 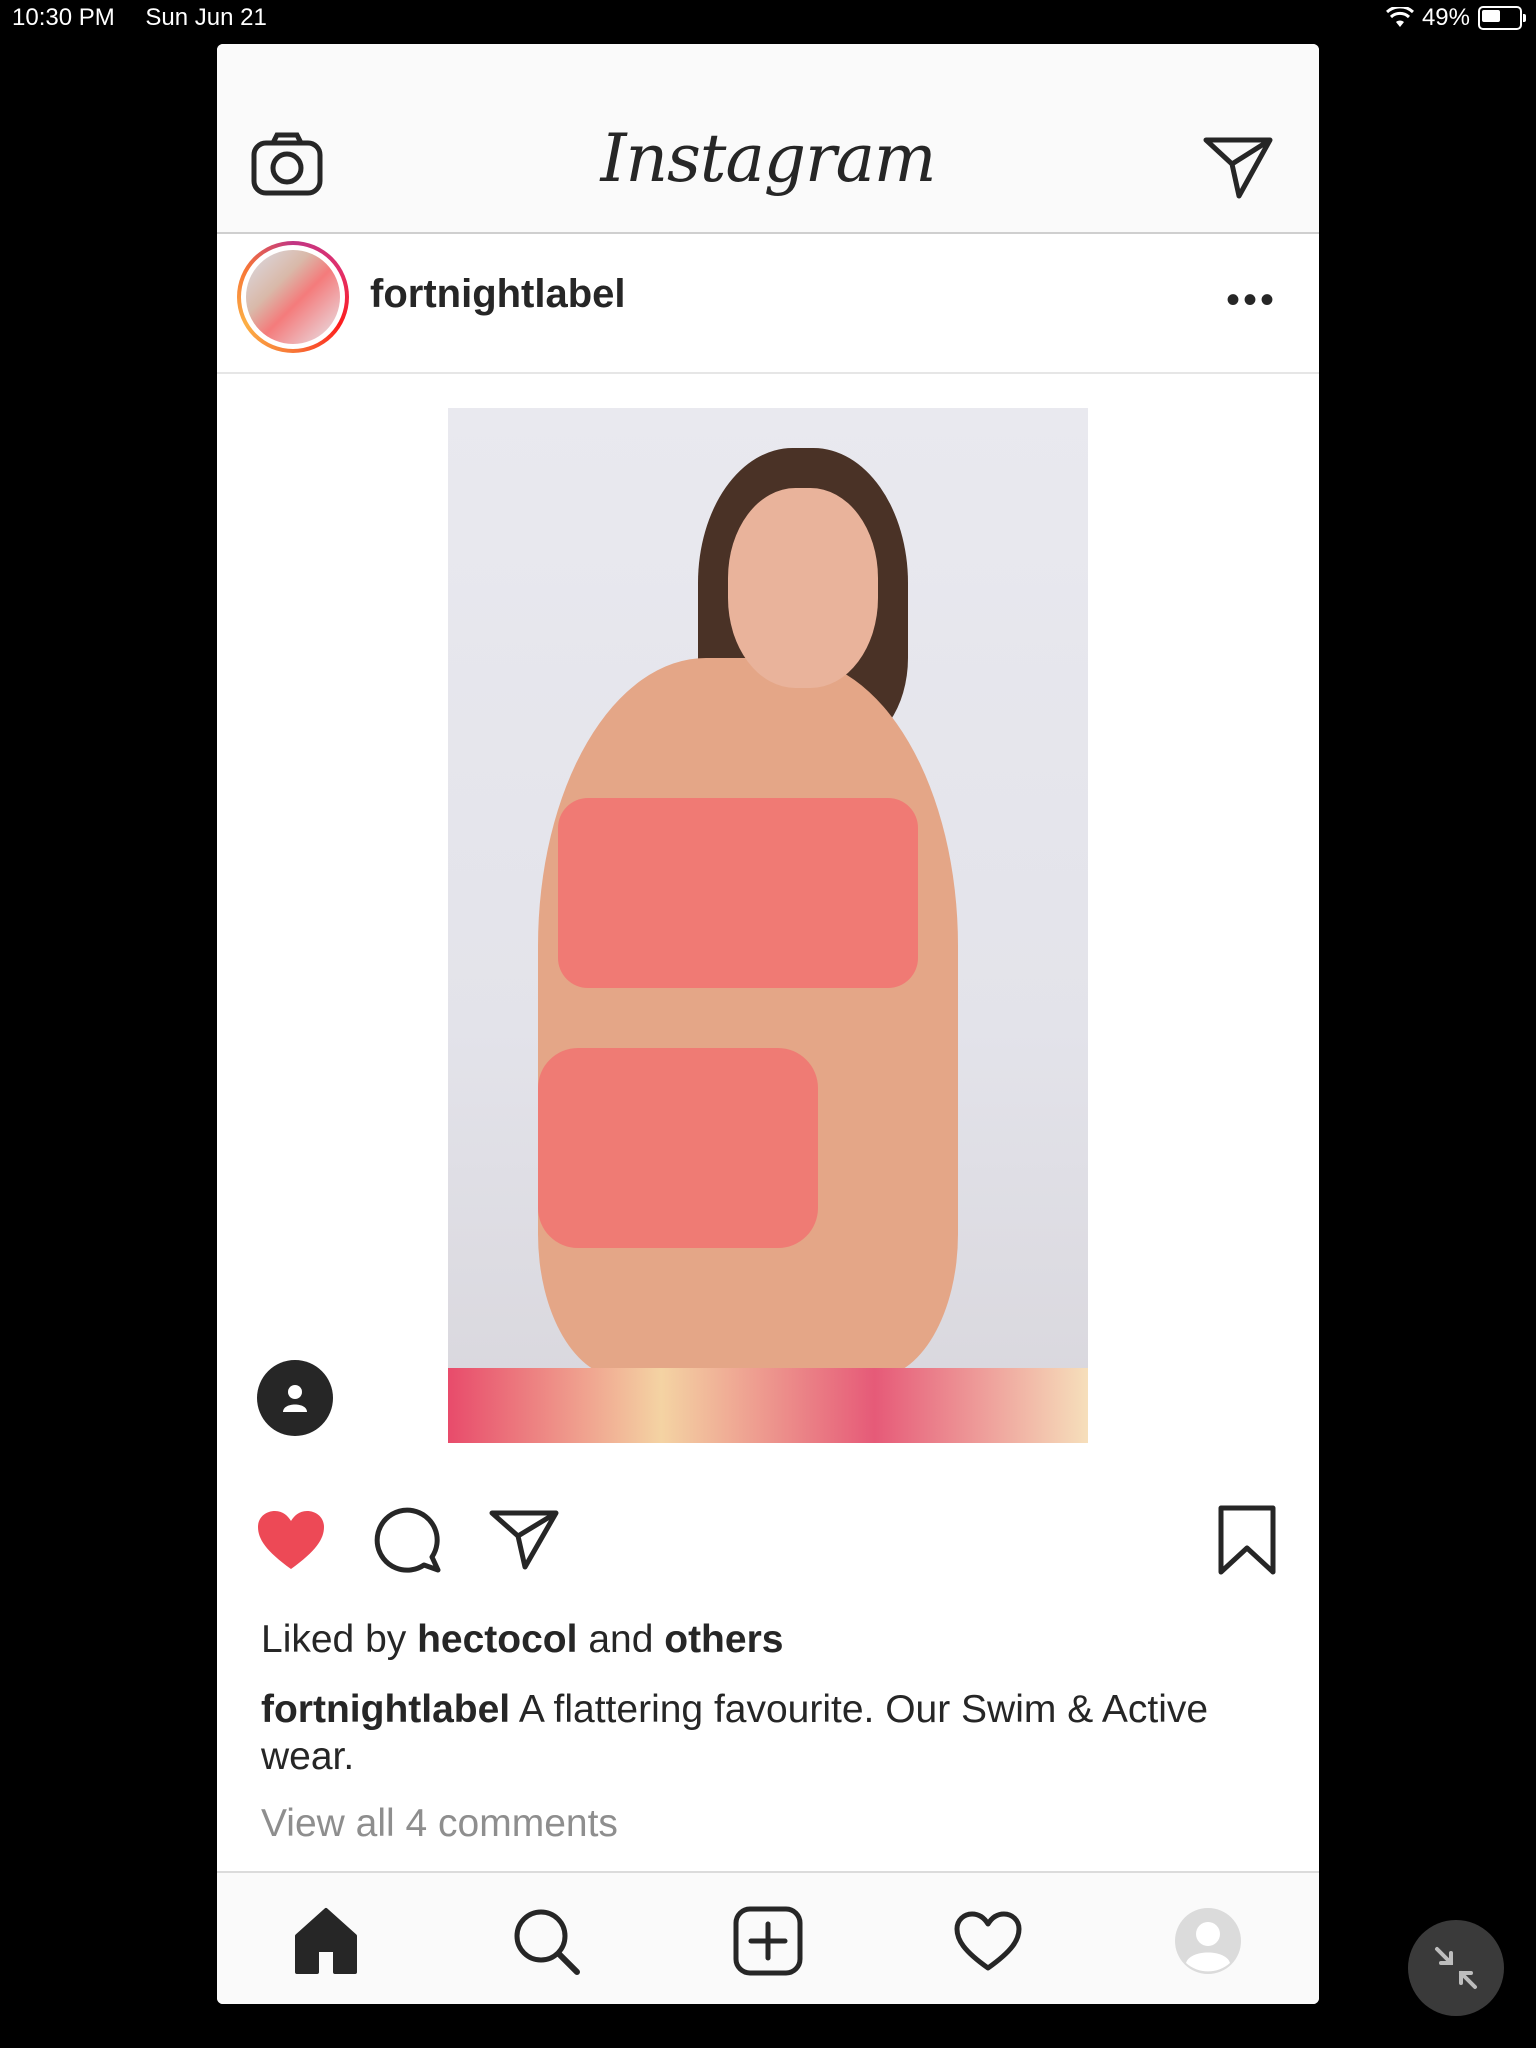 What do you see at coordinates (621, 1639) in the screenshot?
I see `likes-mid: and` at bounding box center [621, 1639].